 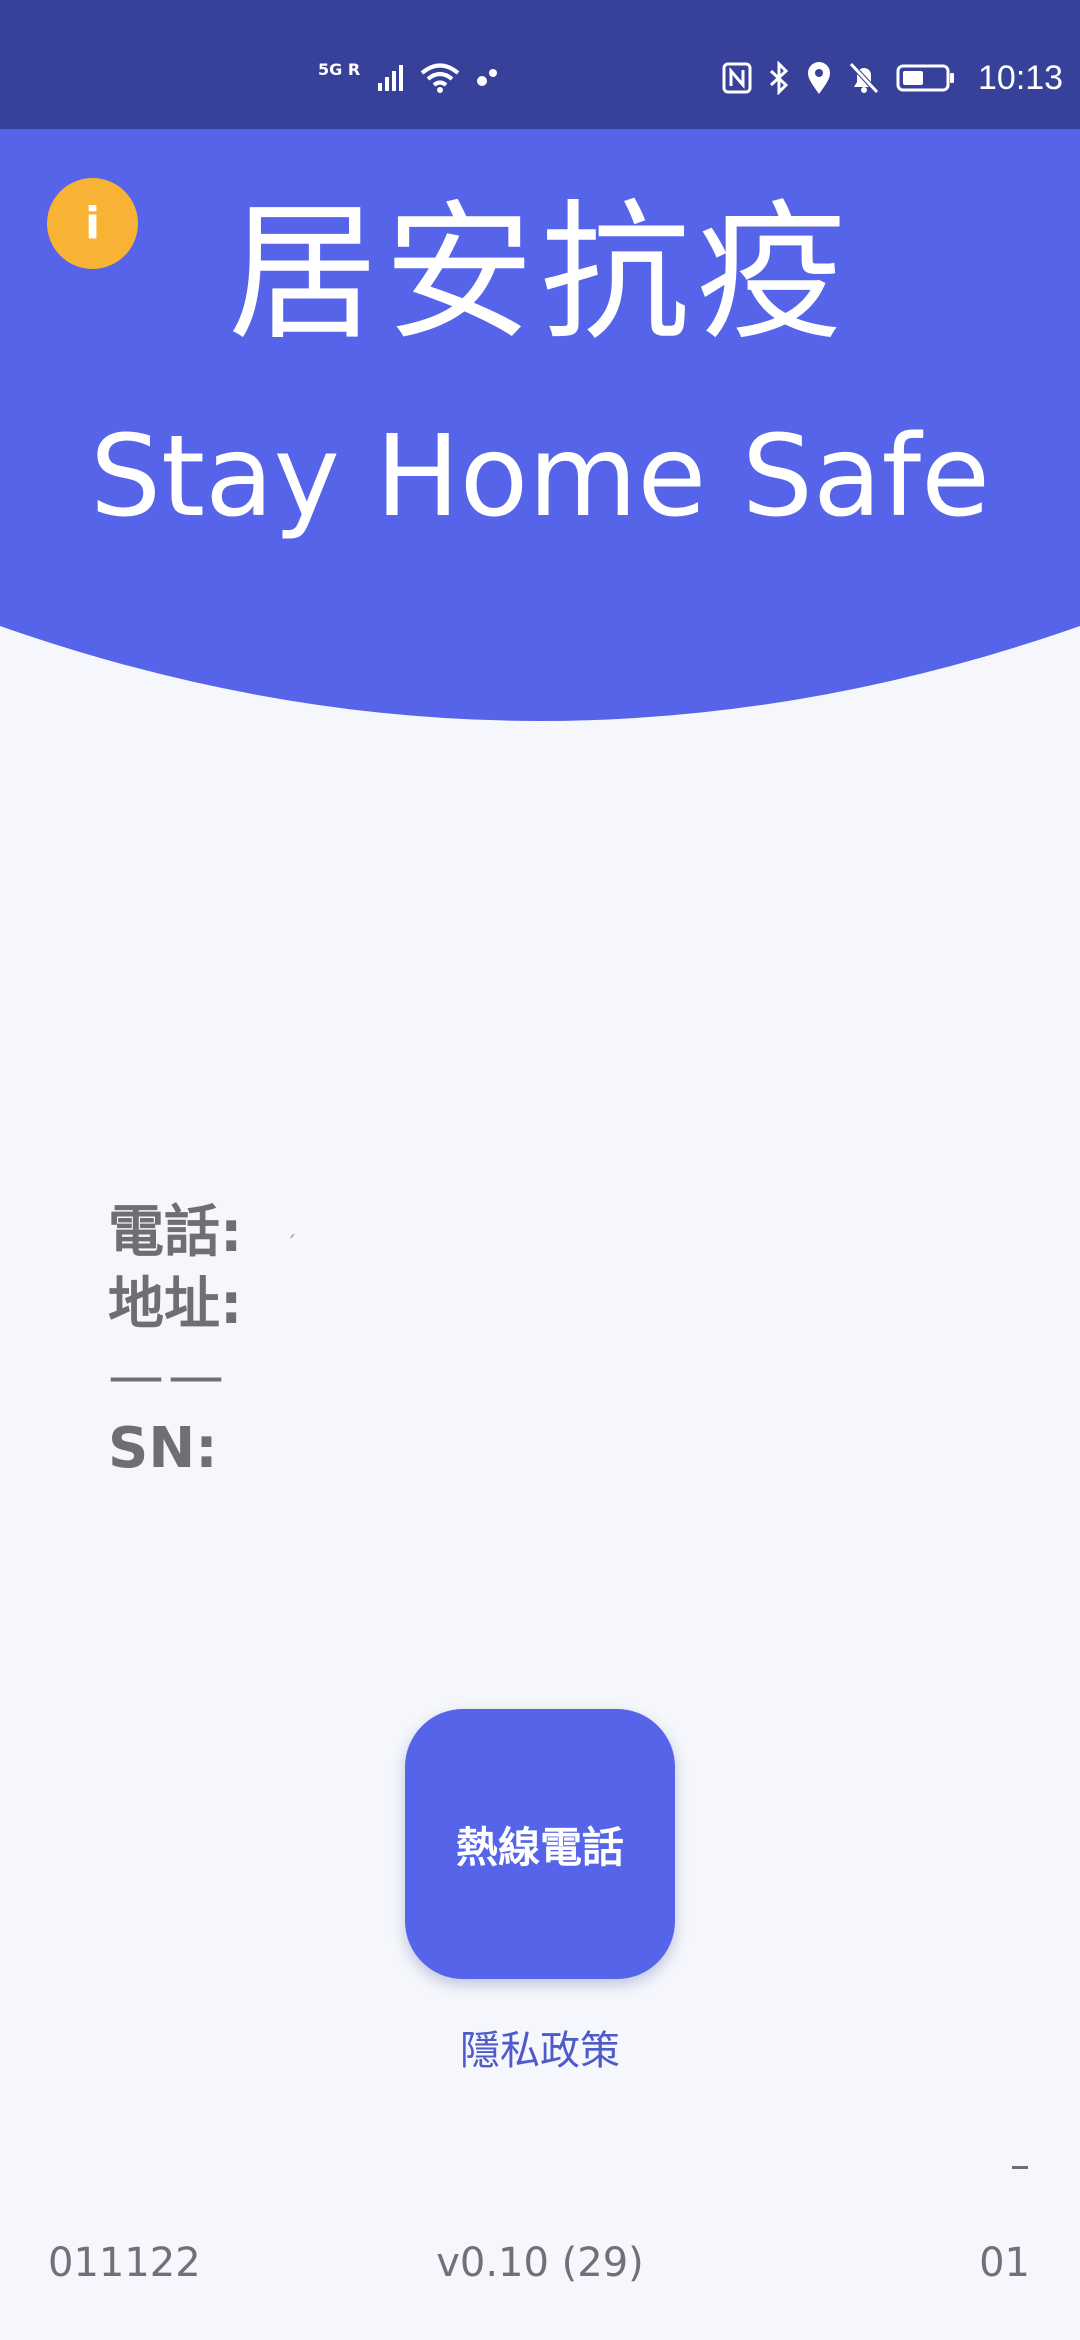 What do you see at coordinates (540, 64) in the screenshot?
I see `status-bar: 5G R 10:13` at bounding box center [540, 64].